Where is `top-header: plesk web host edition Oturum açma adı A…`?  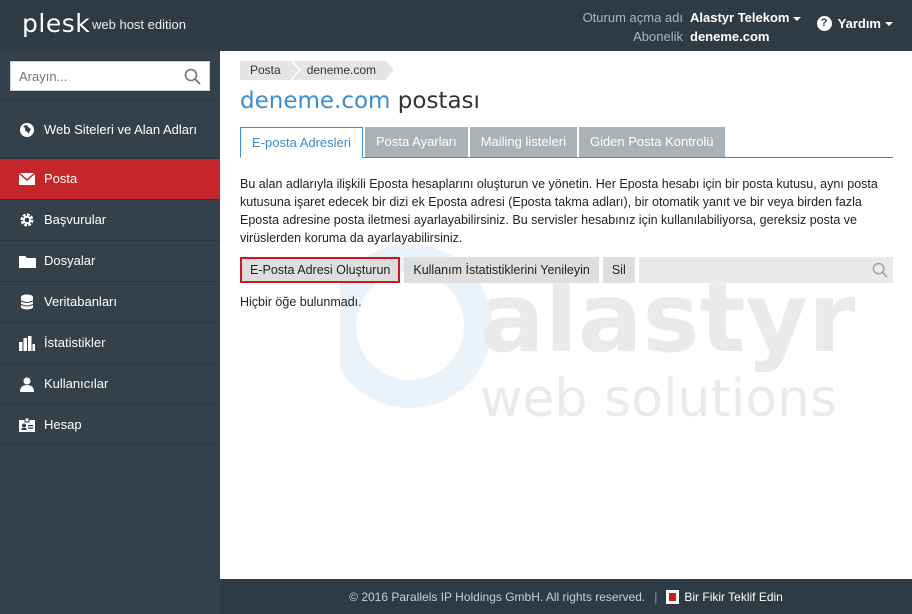
top-header: plesk web host edition Oturum açma adı A… is located at coordinates (456, 25).